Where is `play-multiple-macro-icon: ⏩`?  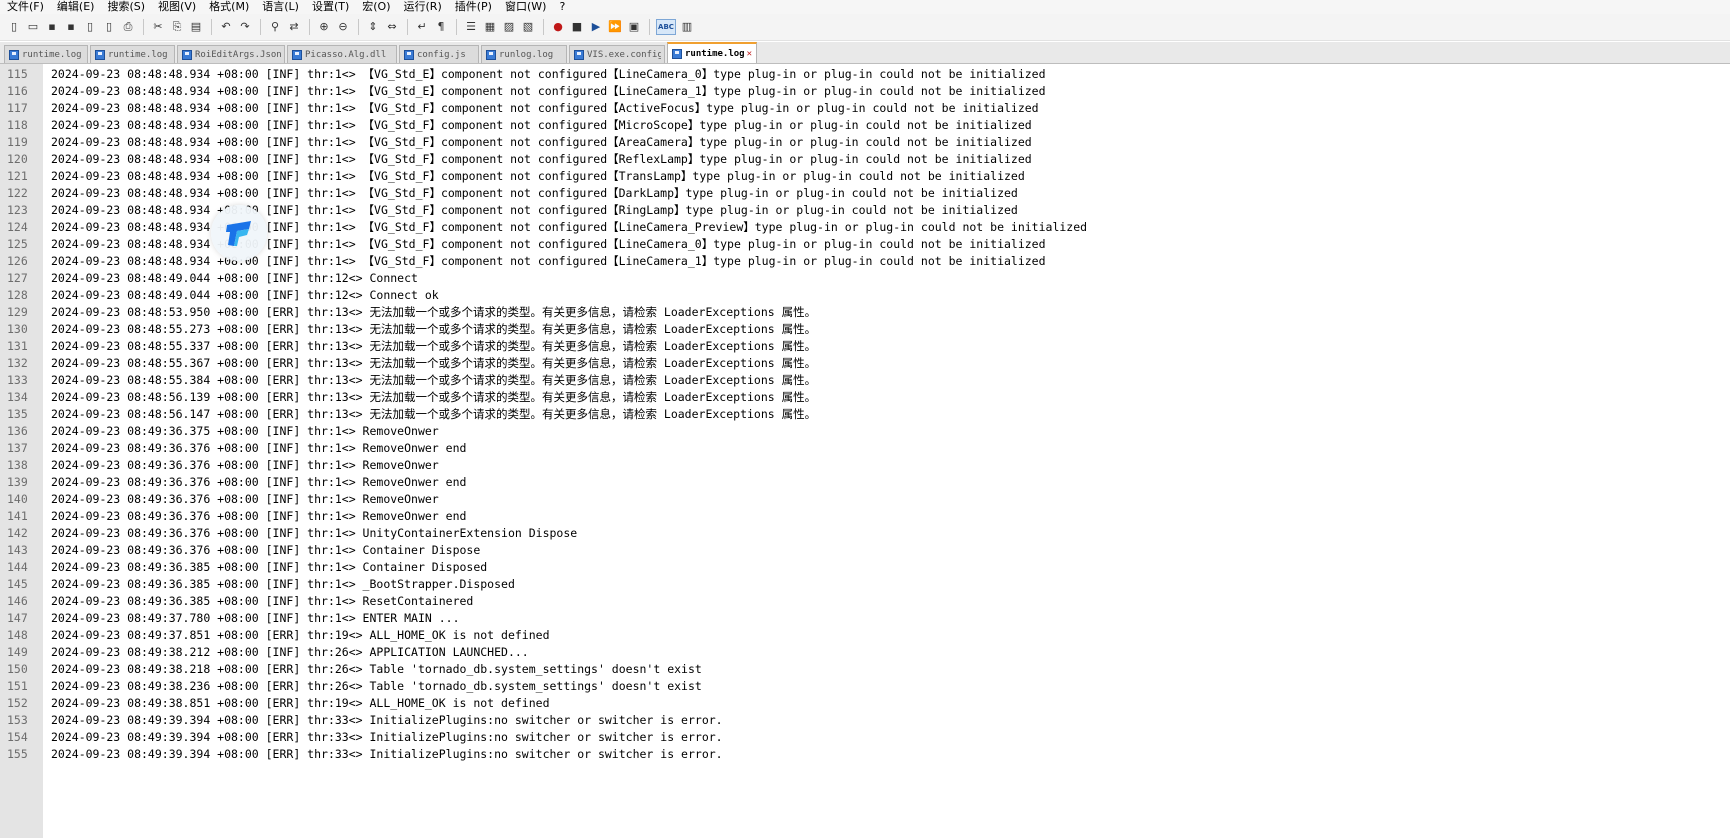
play-multiple-macro-icon: ⏩ is located at coordinates (615, 27).